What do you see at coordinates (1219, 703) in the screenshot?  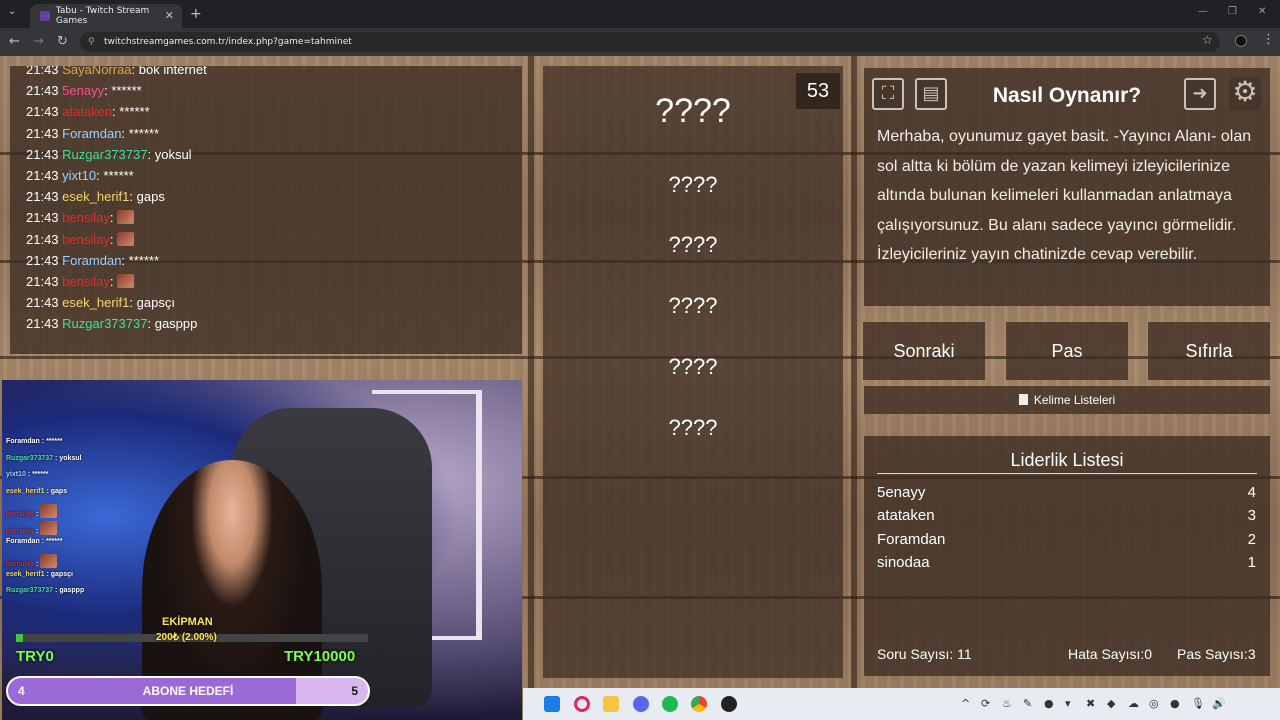 I see `tray-icon: 🔊` at bounding box center [1219, 703].